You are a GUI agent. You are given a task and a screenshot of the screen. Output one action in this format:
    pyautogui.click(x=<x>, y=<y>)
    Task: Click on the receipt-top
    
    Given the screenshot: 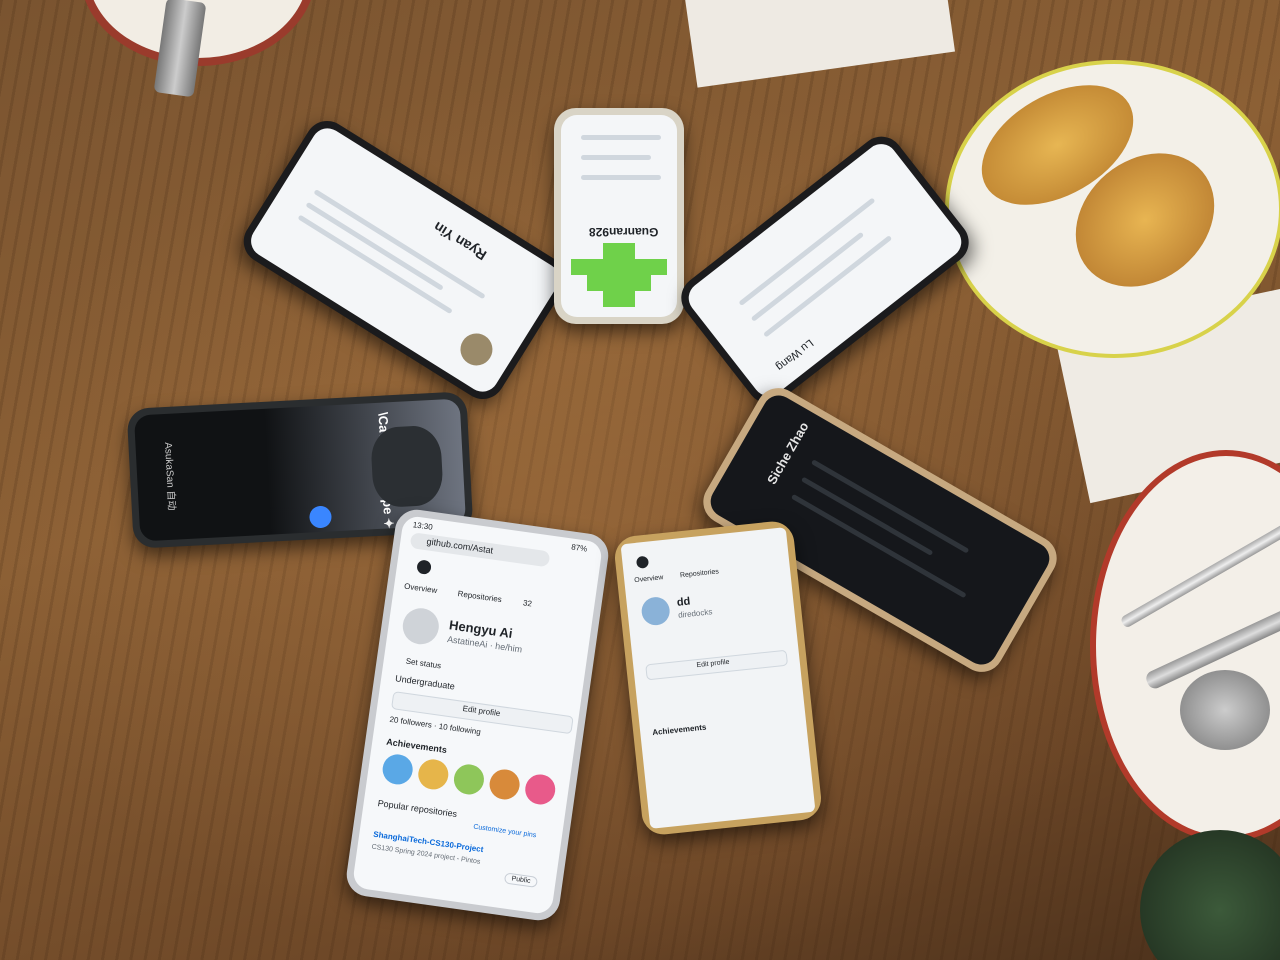 What is the action you would take?
    pyautogui.click(x=820, y=44)
    